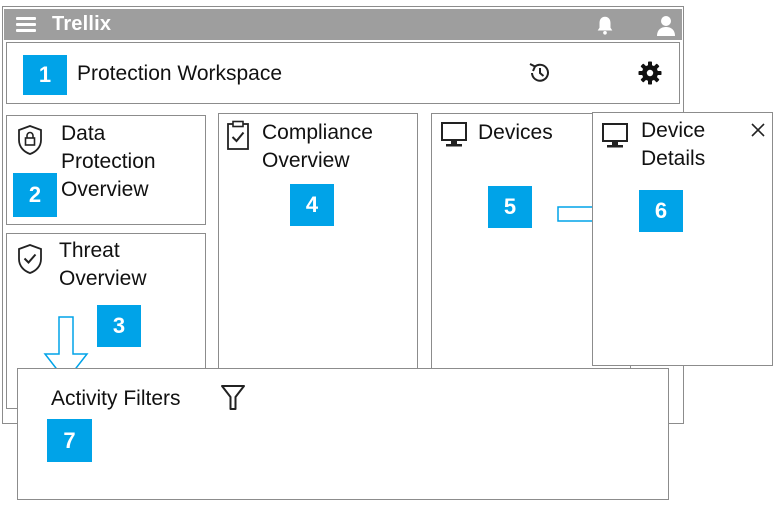 The image size is (778, 514). Describe the element at coordinates (89, 250) in the screenshot. I see `threat-title-line1: Threat` at that location.